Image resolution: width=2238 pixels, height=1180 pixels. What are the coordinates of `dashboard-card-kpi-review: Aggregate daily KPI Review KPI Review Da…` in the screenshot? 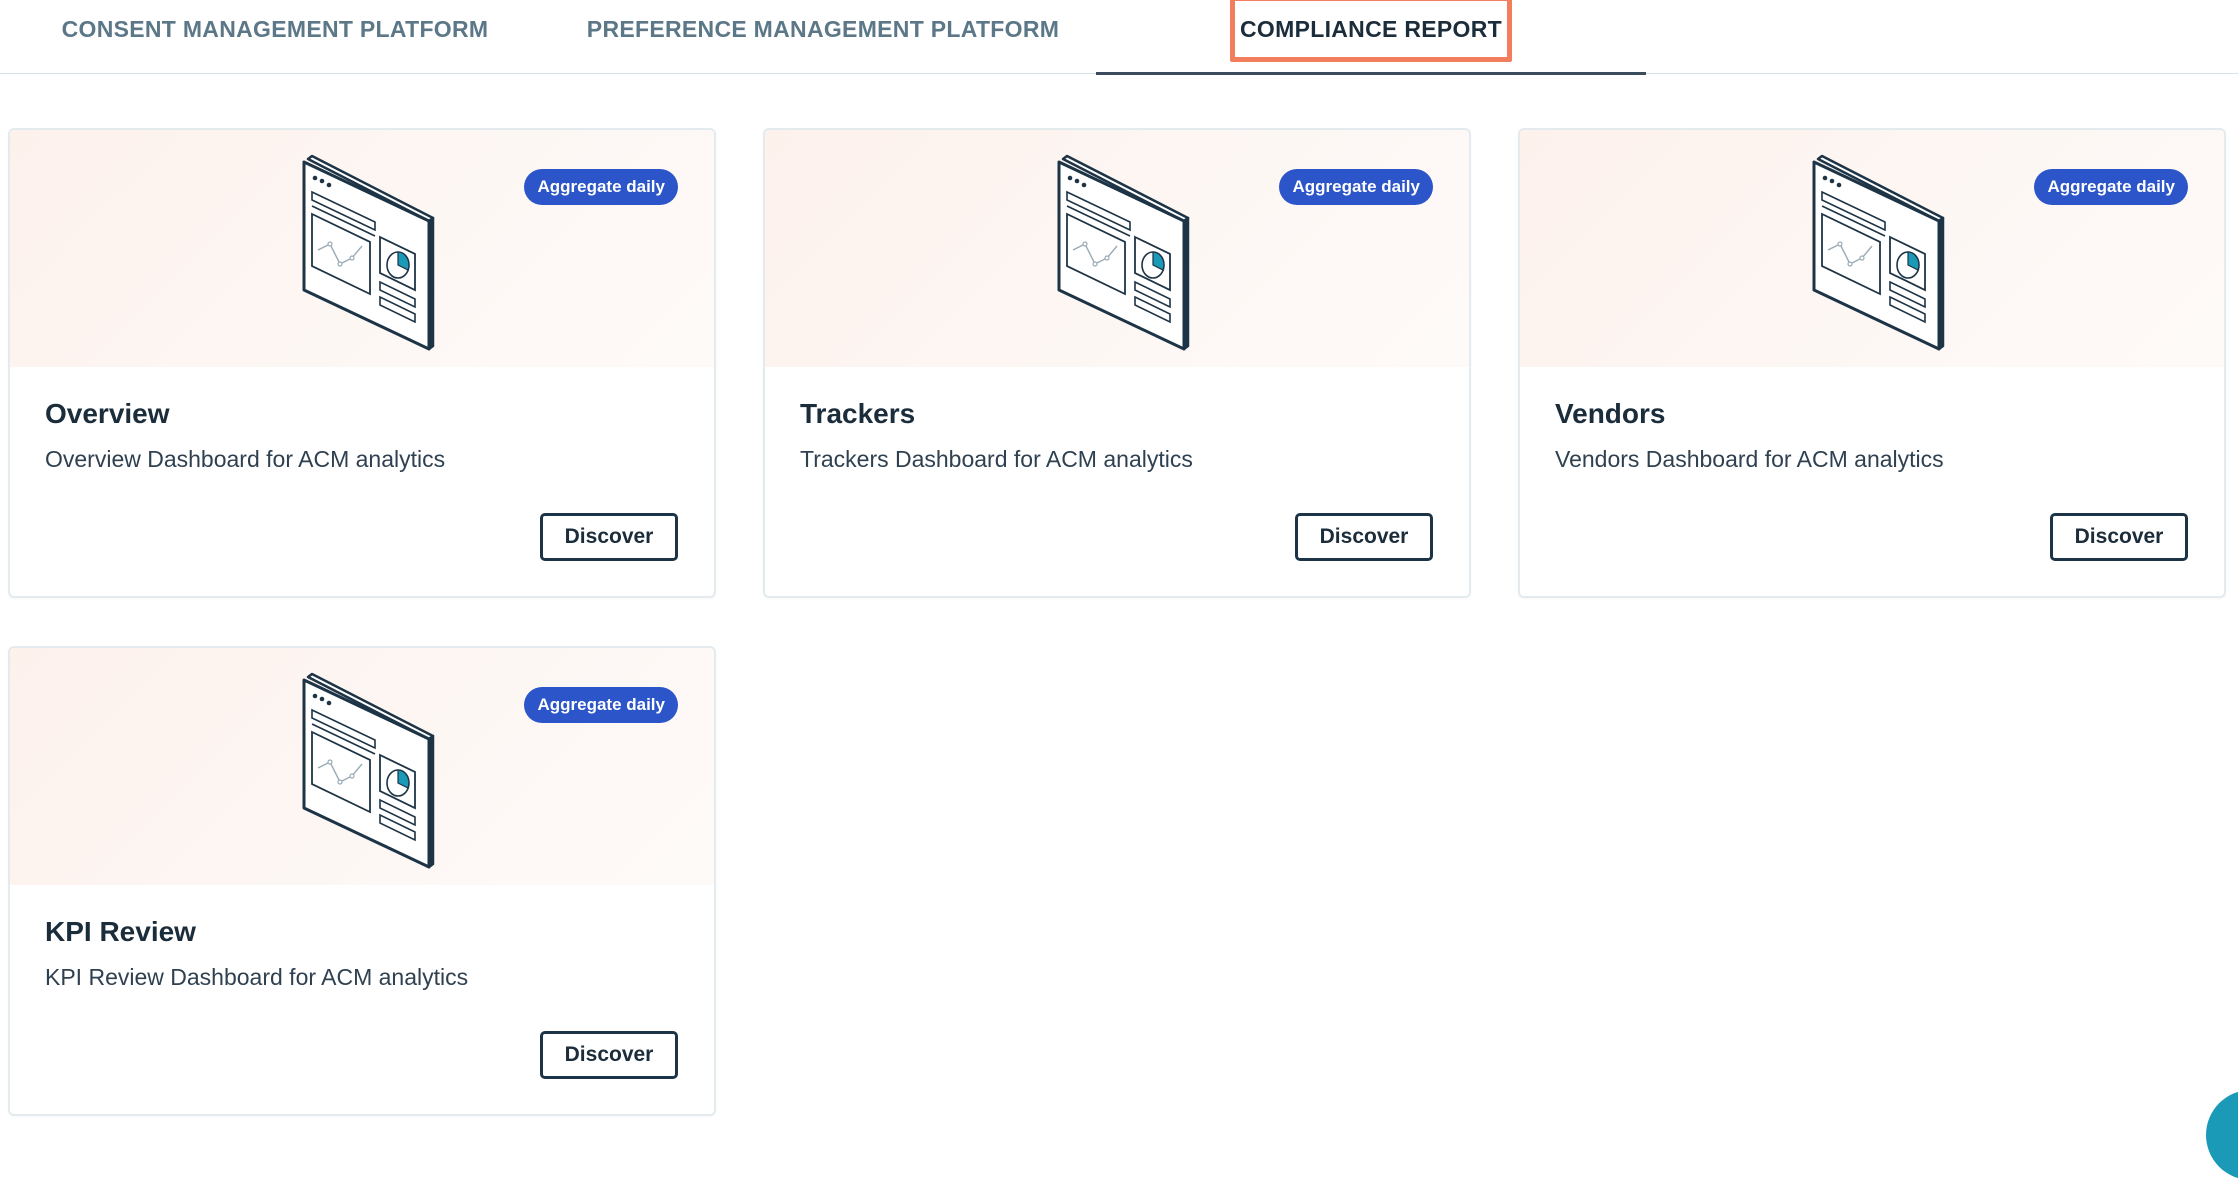 It's located at (362, 881).